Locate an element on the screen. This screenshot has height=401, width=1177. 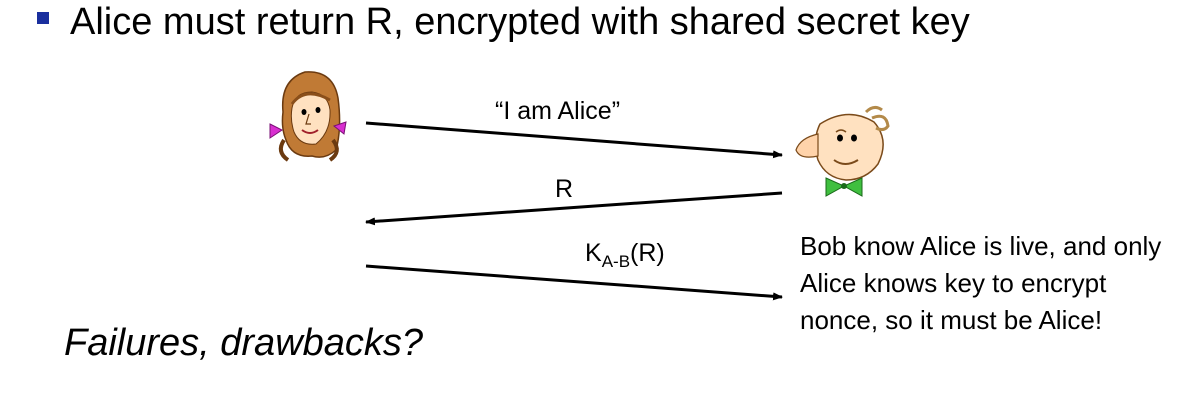
message-label-encrypted-r: KA-B(R) is located at coordinates (625, 257).